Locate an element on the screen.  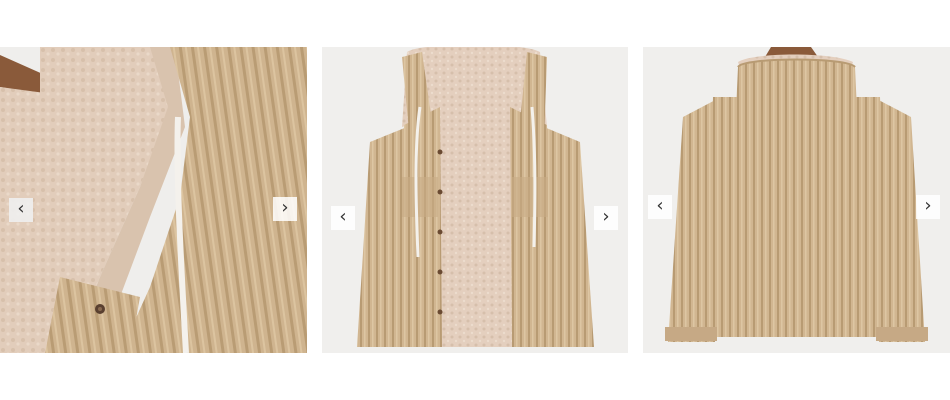
image-1-next-button: › is located at coordinates (285, 209).